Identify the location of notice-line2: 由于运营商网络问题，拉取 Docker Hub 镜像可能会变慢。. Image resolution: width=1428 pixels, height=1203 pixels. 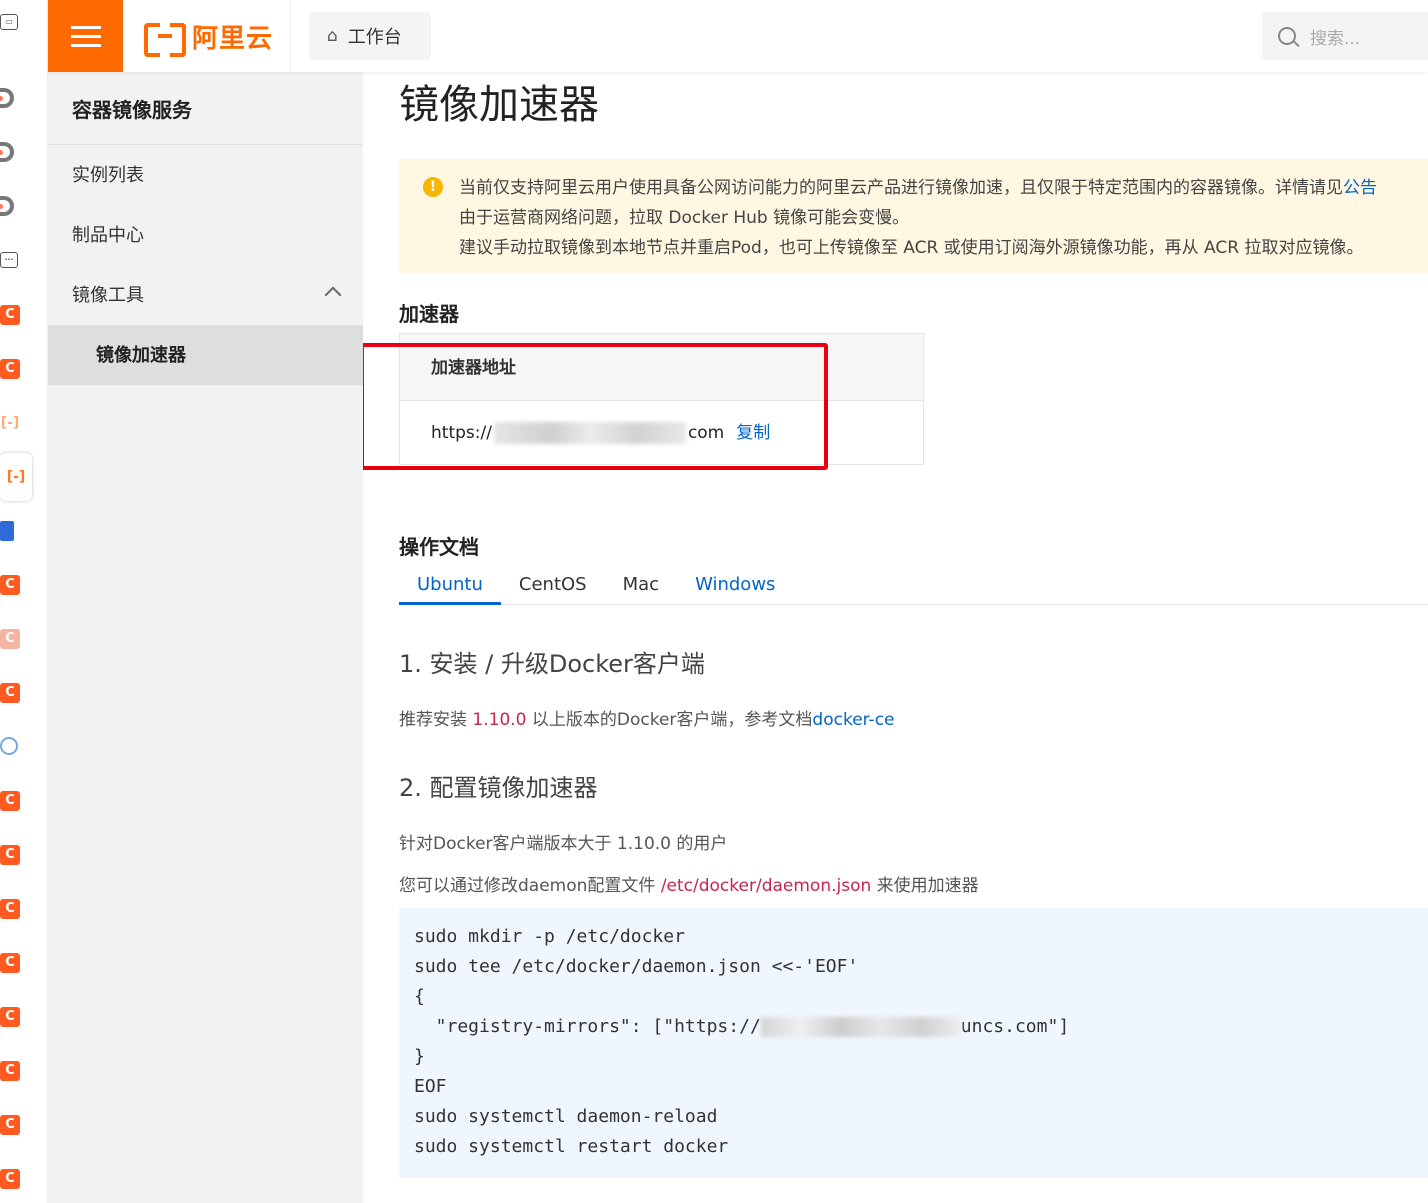
(684, 218).